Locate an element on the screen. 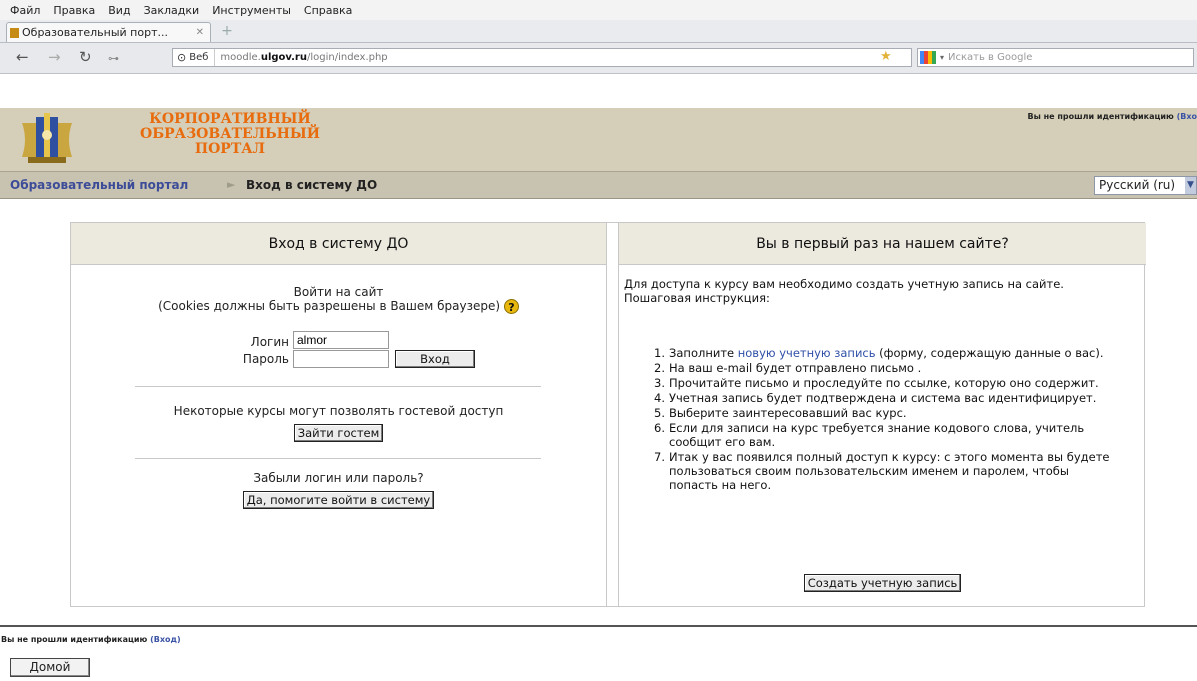  site-identity-badge: ⊙ Веб is located at coordinates (194, 57).